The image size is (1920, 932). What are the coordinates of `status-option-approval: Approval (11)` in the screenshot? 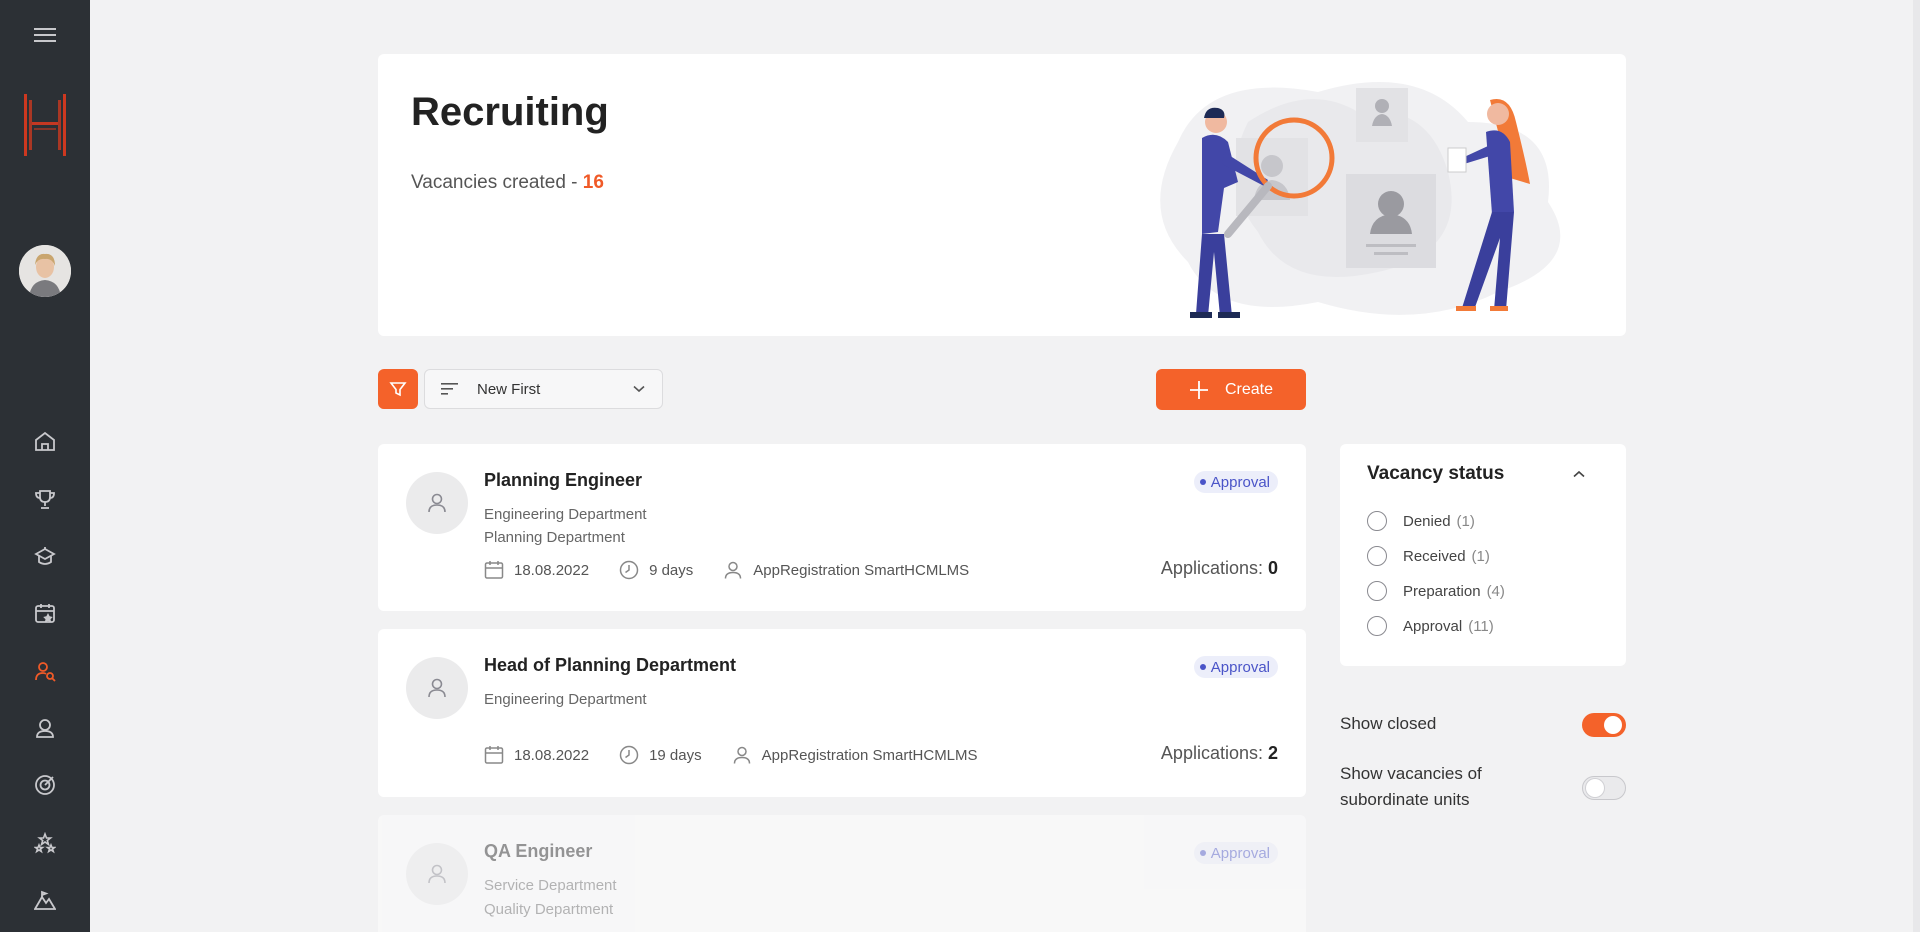 It's located at (1430, 626).